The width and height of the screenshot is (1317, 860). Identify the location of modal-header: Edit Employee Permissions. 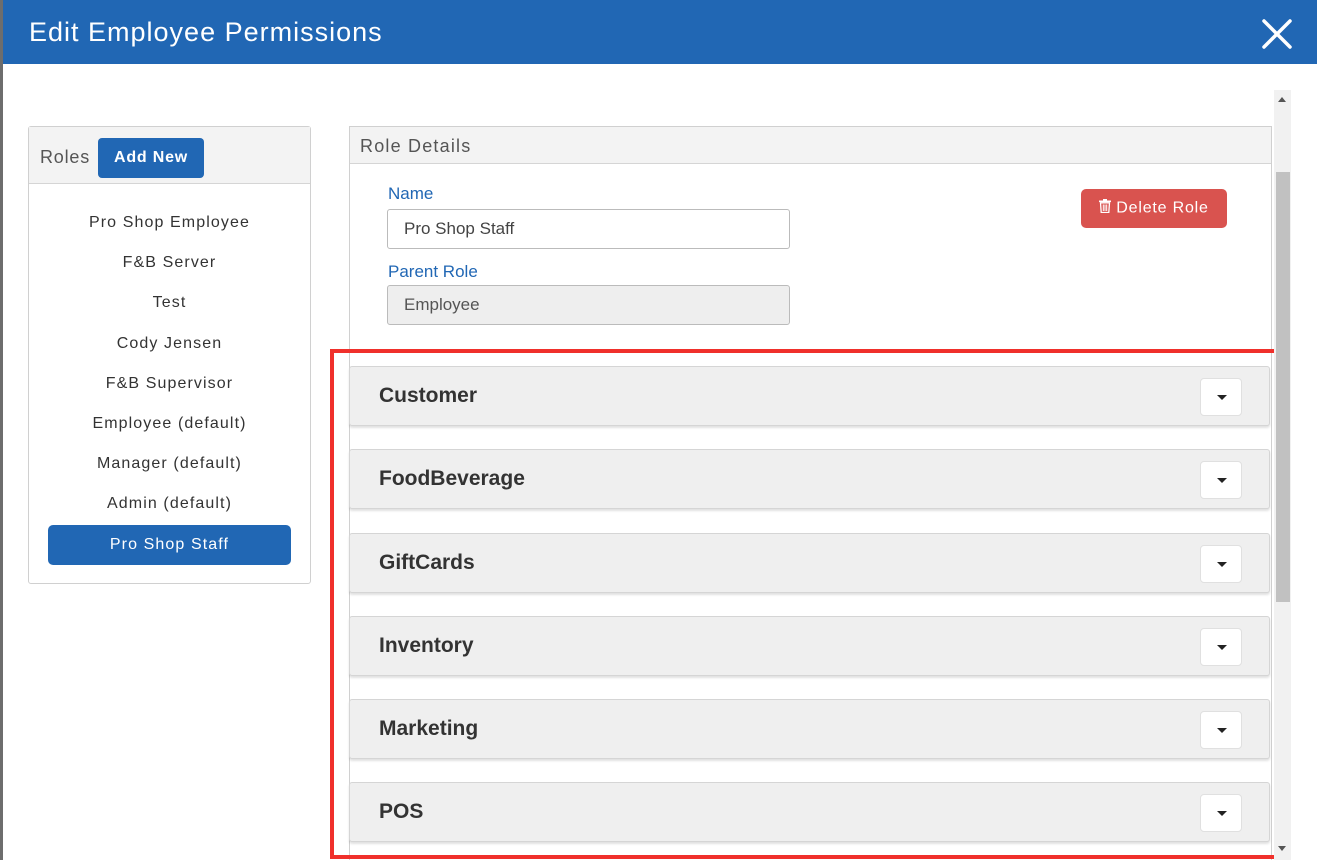
(660, 32).